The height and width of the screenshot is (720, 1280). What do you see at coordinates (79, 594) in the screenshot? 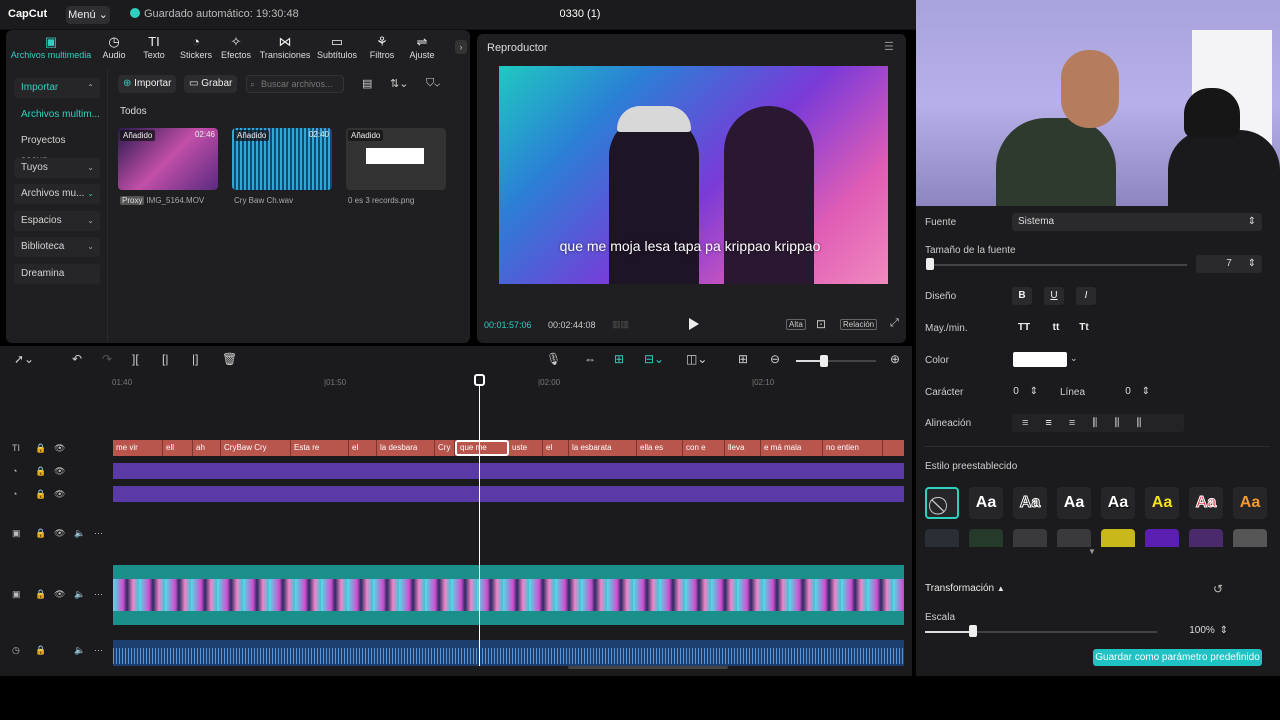
I see `mute-icon: 🔈` at bounding box center [79, 594].